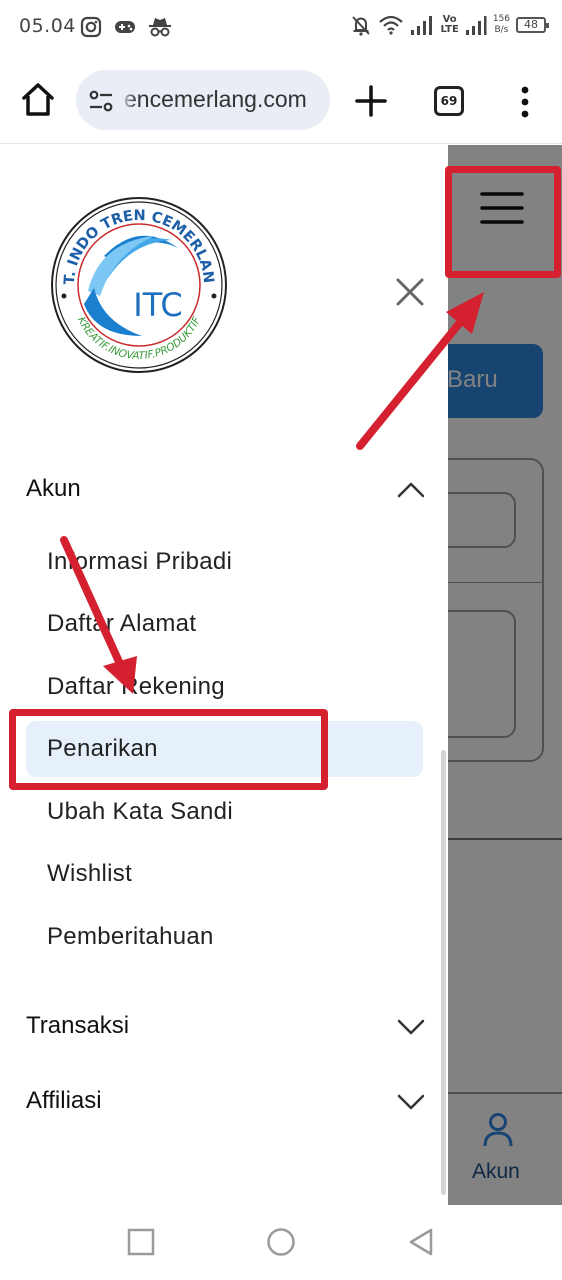 This screenshot has width=562, height=1280. What do you see at coordinates (281, 29) in the screenshot?
I see `status-bar: 05.04 Vo LTE 156 B/s 48` at bounding box center [281, 29].